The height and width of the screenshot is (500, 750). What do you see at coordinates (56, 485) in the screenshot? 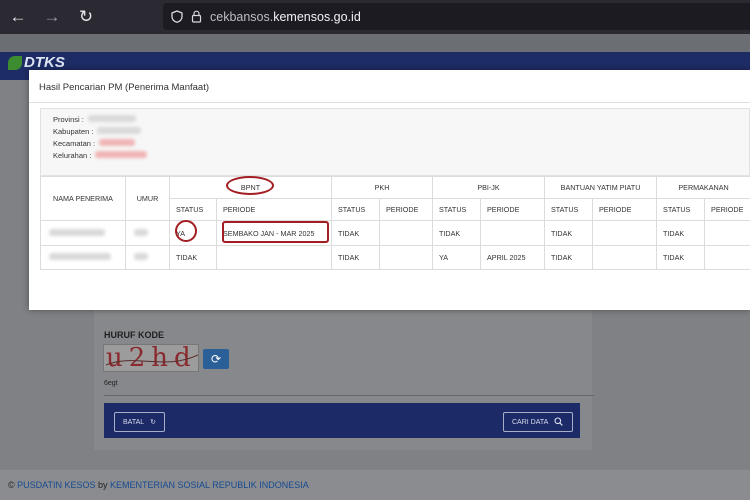
I see `footer-link-pusdatin: PUSDATIN KESOS` at bounding box center [56, 485].